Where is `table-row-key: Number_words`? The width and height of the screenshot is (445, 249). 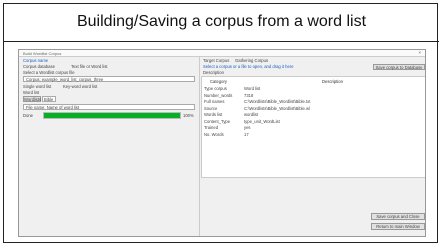
table-row-key: Number_words is located at coordinates (218, 95).